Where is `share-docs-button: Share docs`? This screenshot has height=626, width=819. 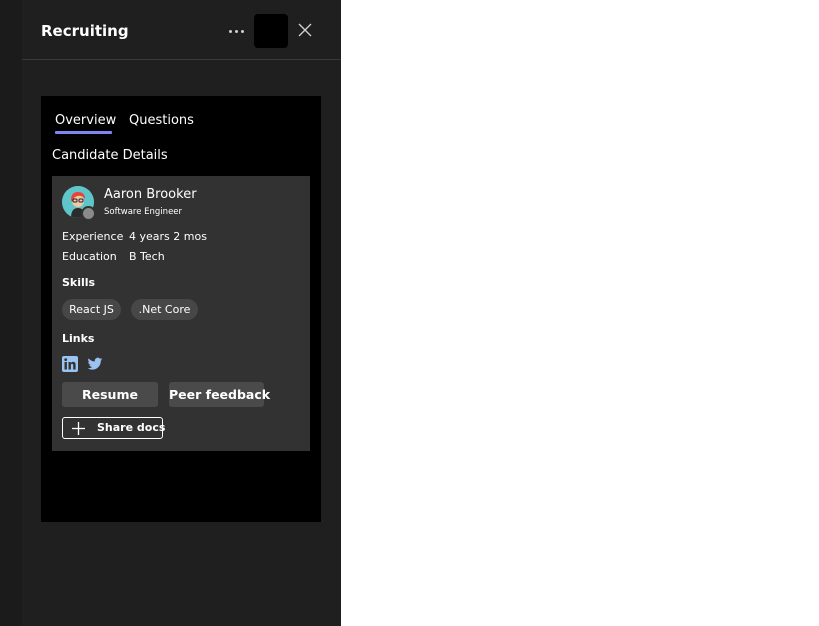
share-docs-button: Share docs is located at coordinates (114, 428).